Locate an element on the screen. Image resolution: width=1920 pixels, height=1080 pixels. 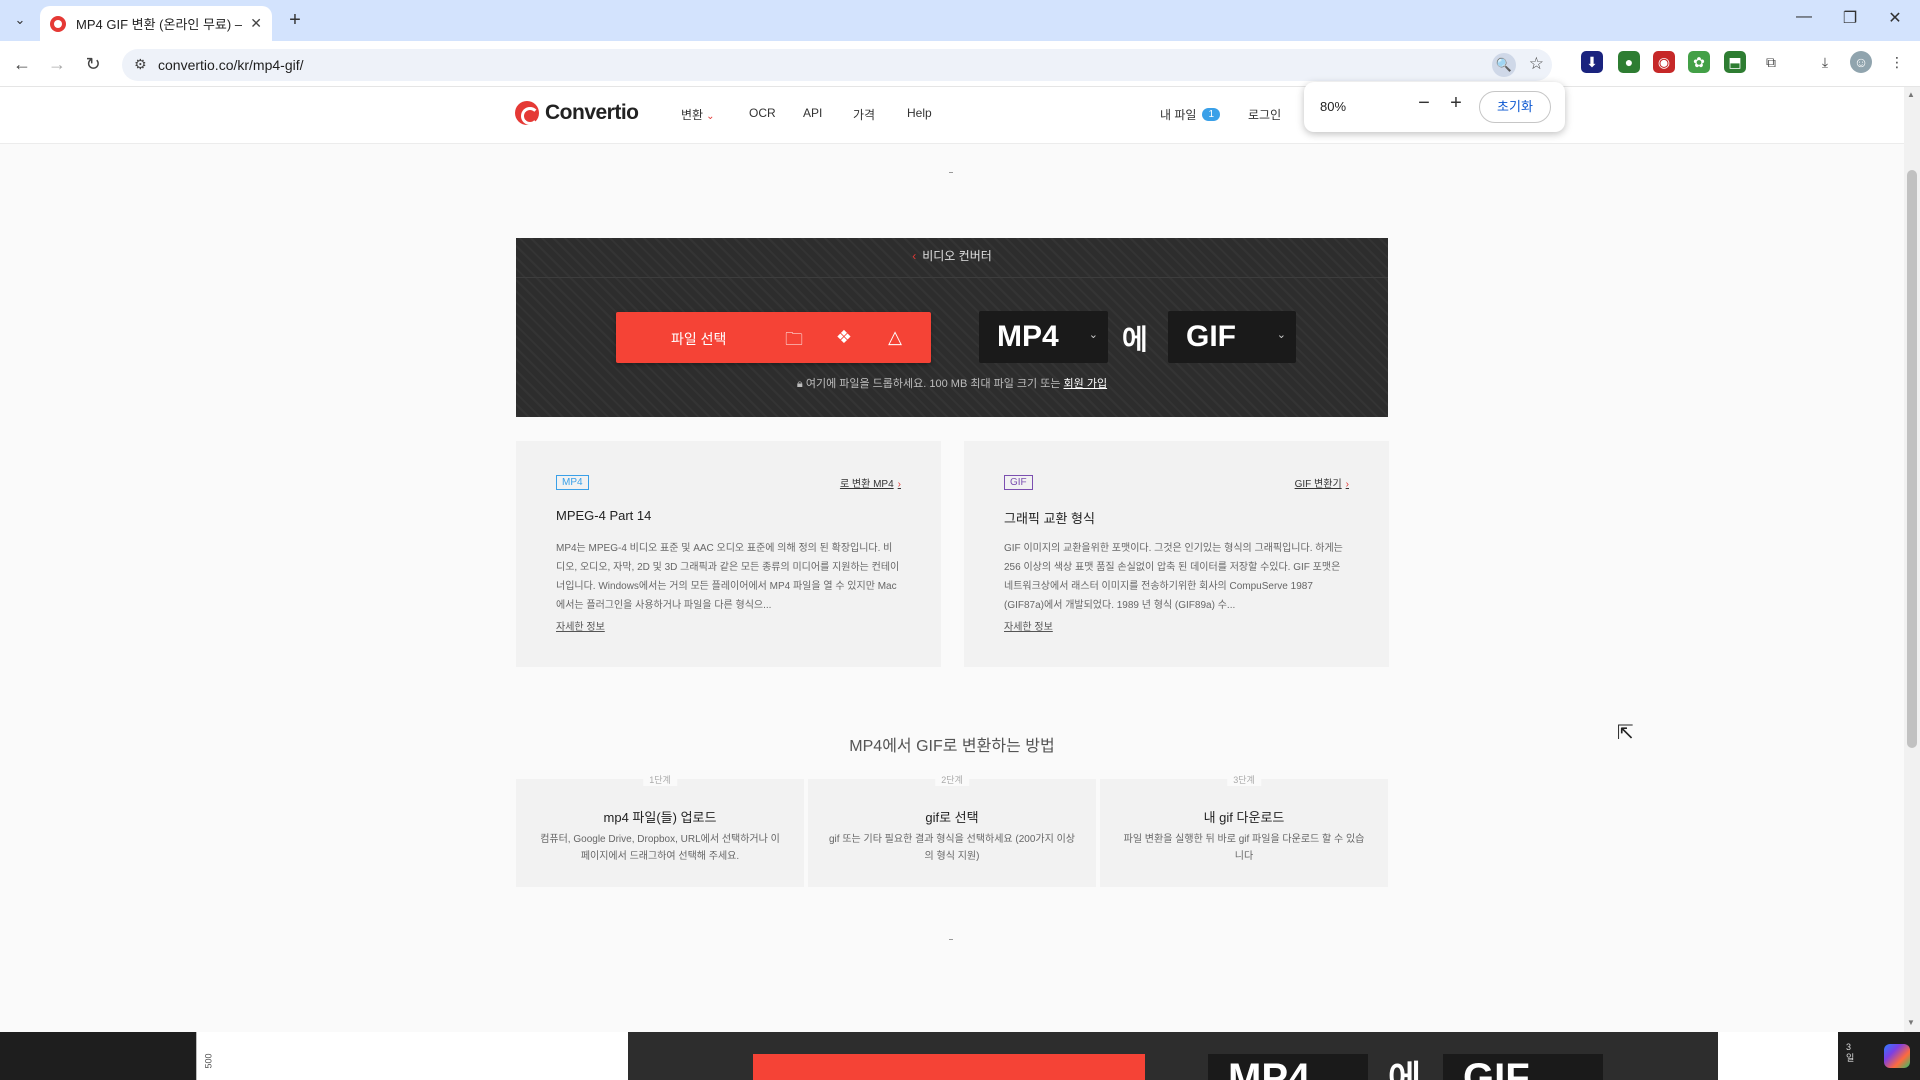
convert-to-link: 로 변환 MP4 › is located at coordinates (870, 482).